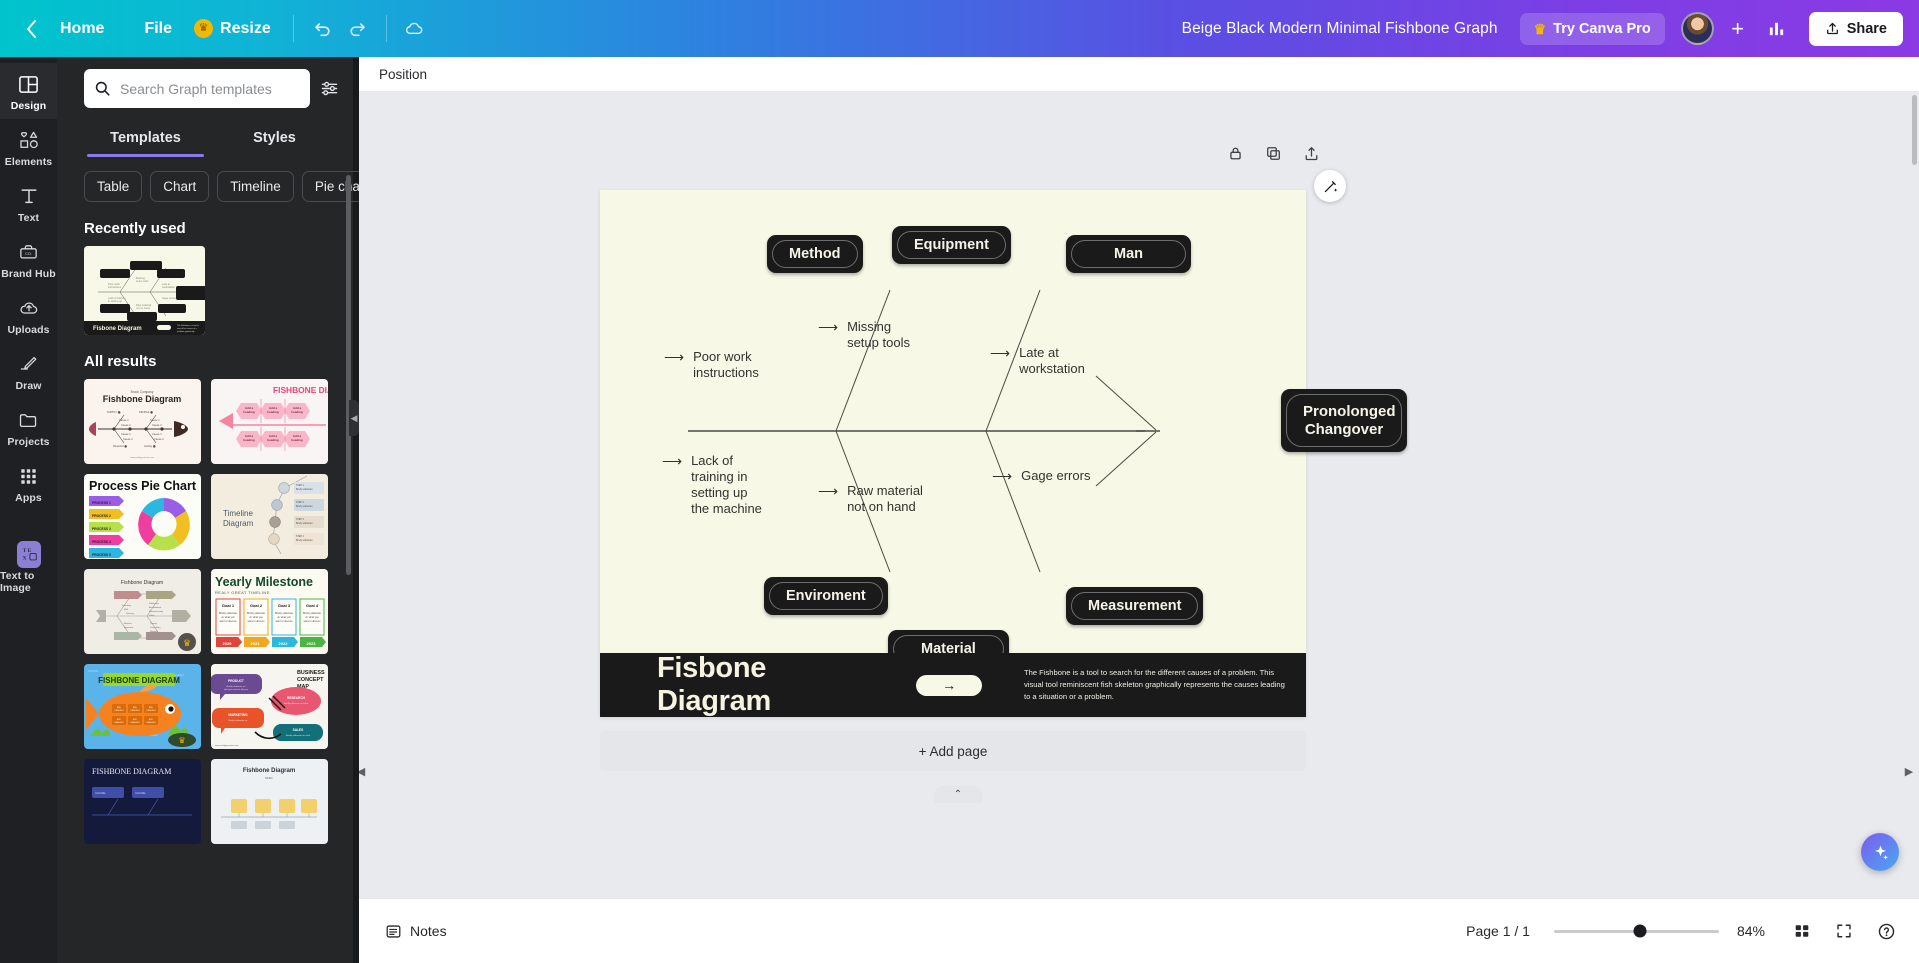  I want to click on tab-styles: Styles, so click(274, 139).